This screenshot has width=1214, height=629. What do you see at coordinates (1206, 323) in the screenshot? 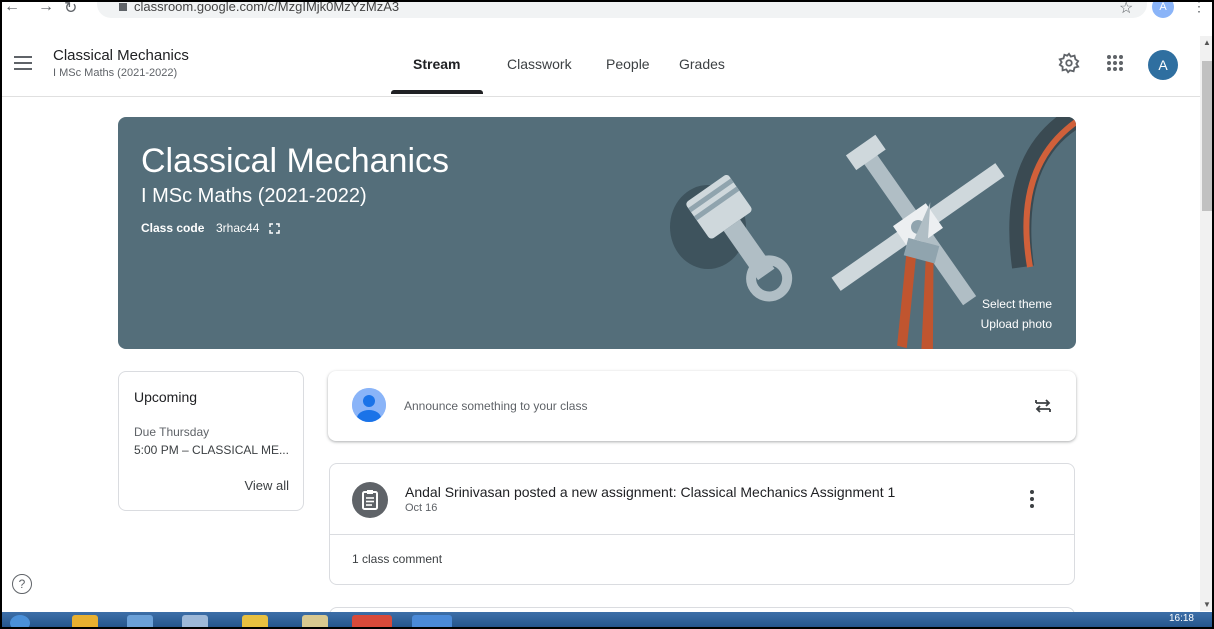
I see `scrollbar: ▲ ▼` at bounding box center [1206, 323].